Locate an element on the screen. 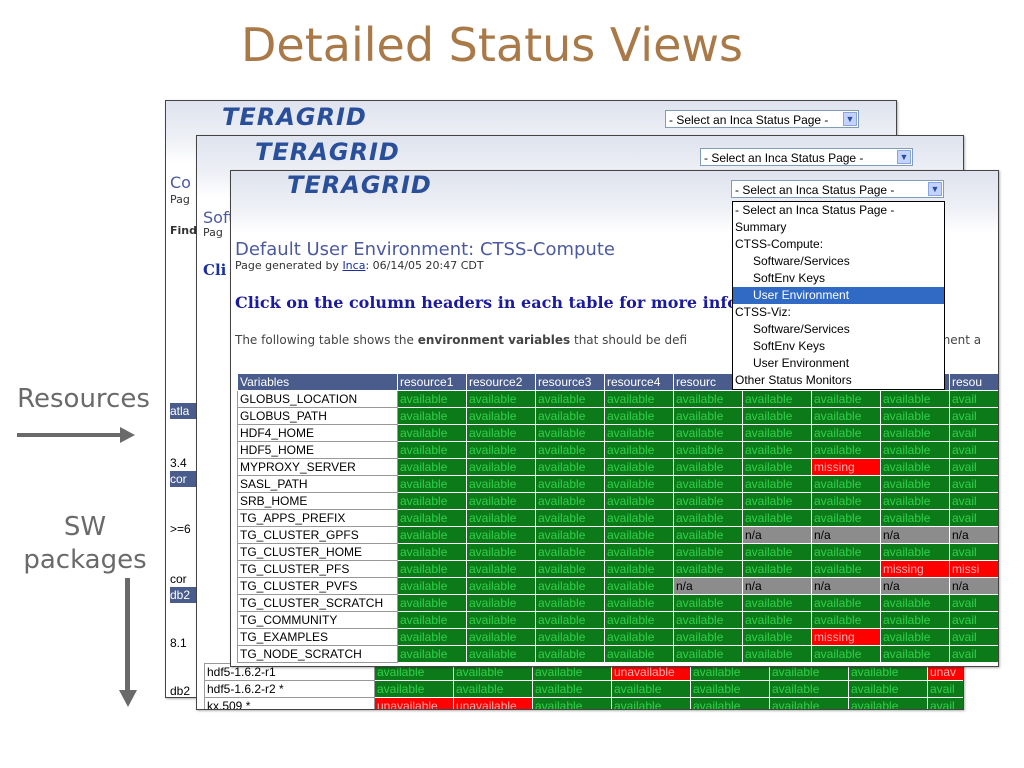 The height and width of the screenshot is (768, 1024). variable-name: TG_CLUSTER_SCRATCH is located at coordinates (317, 603).